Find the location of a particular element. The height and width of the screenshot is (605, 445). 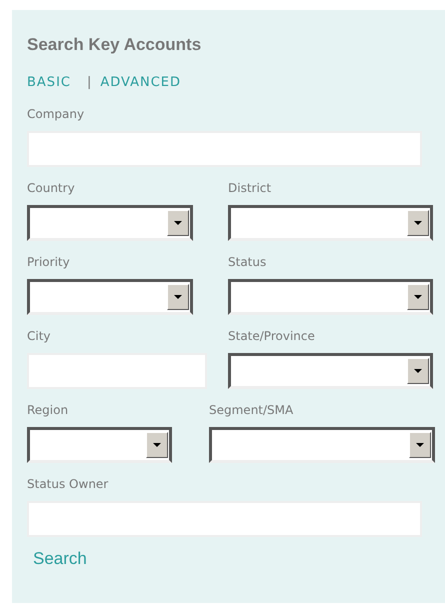

tab-link: BASIC is located at coordinates (49, 83).